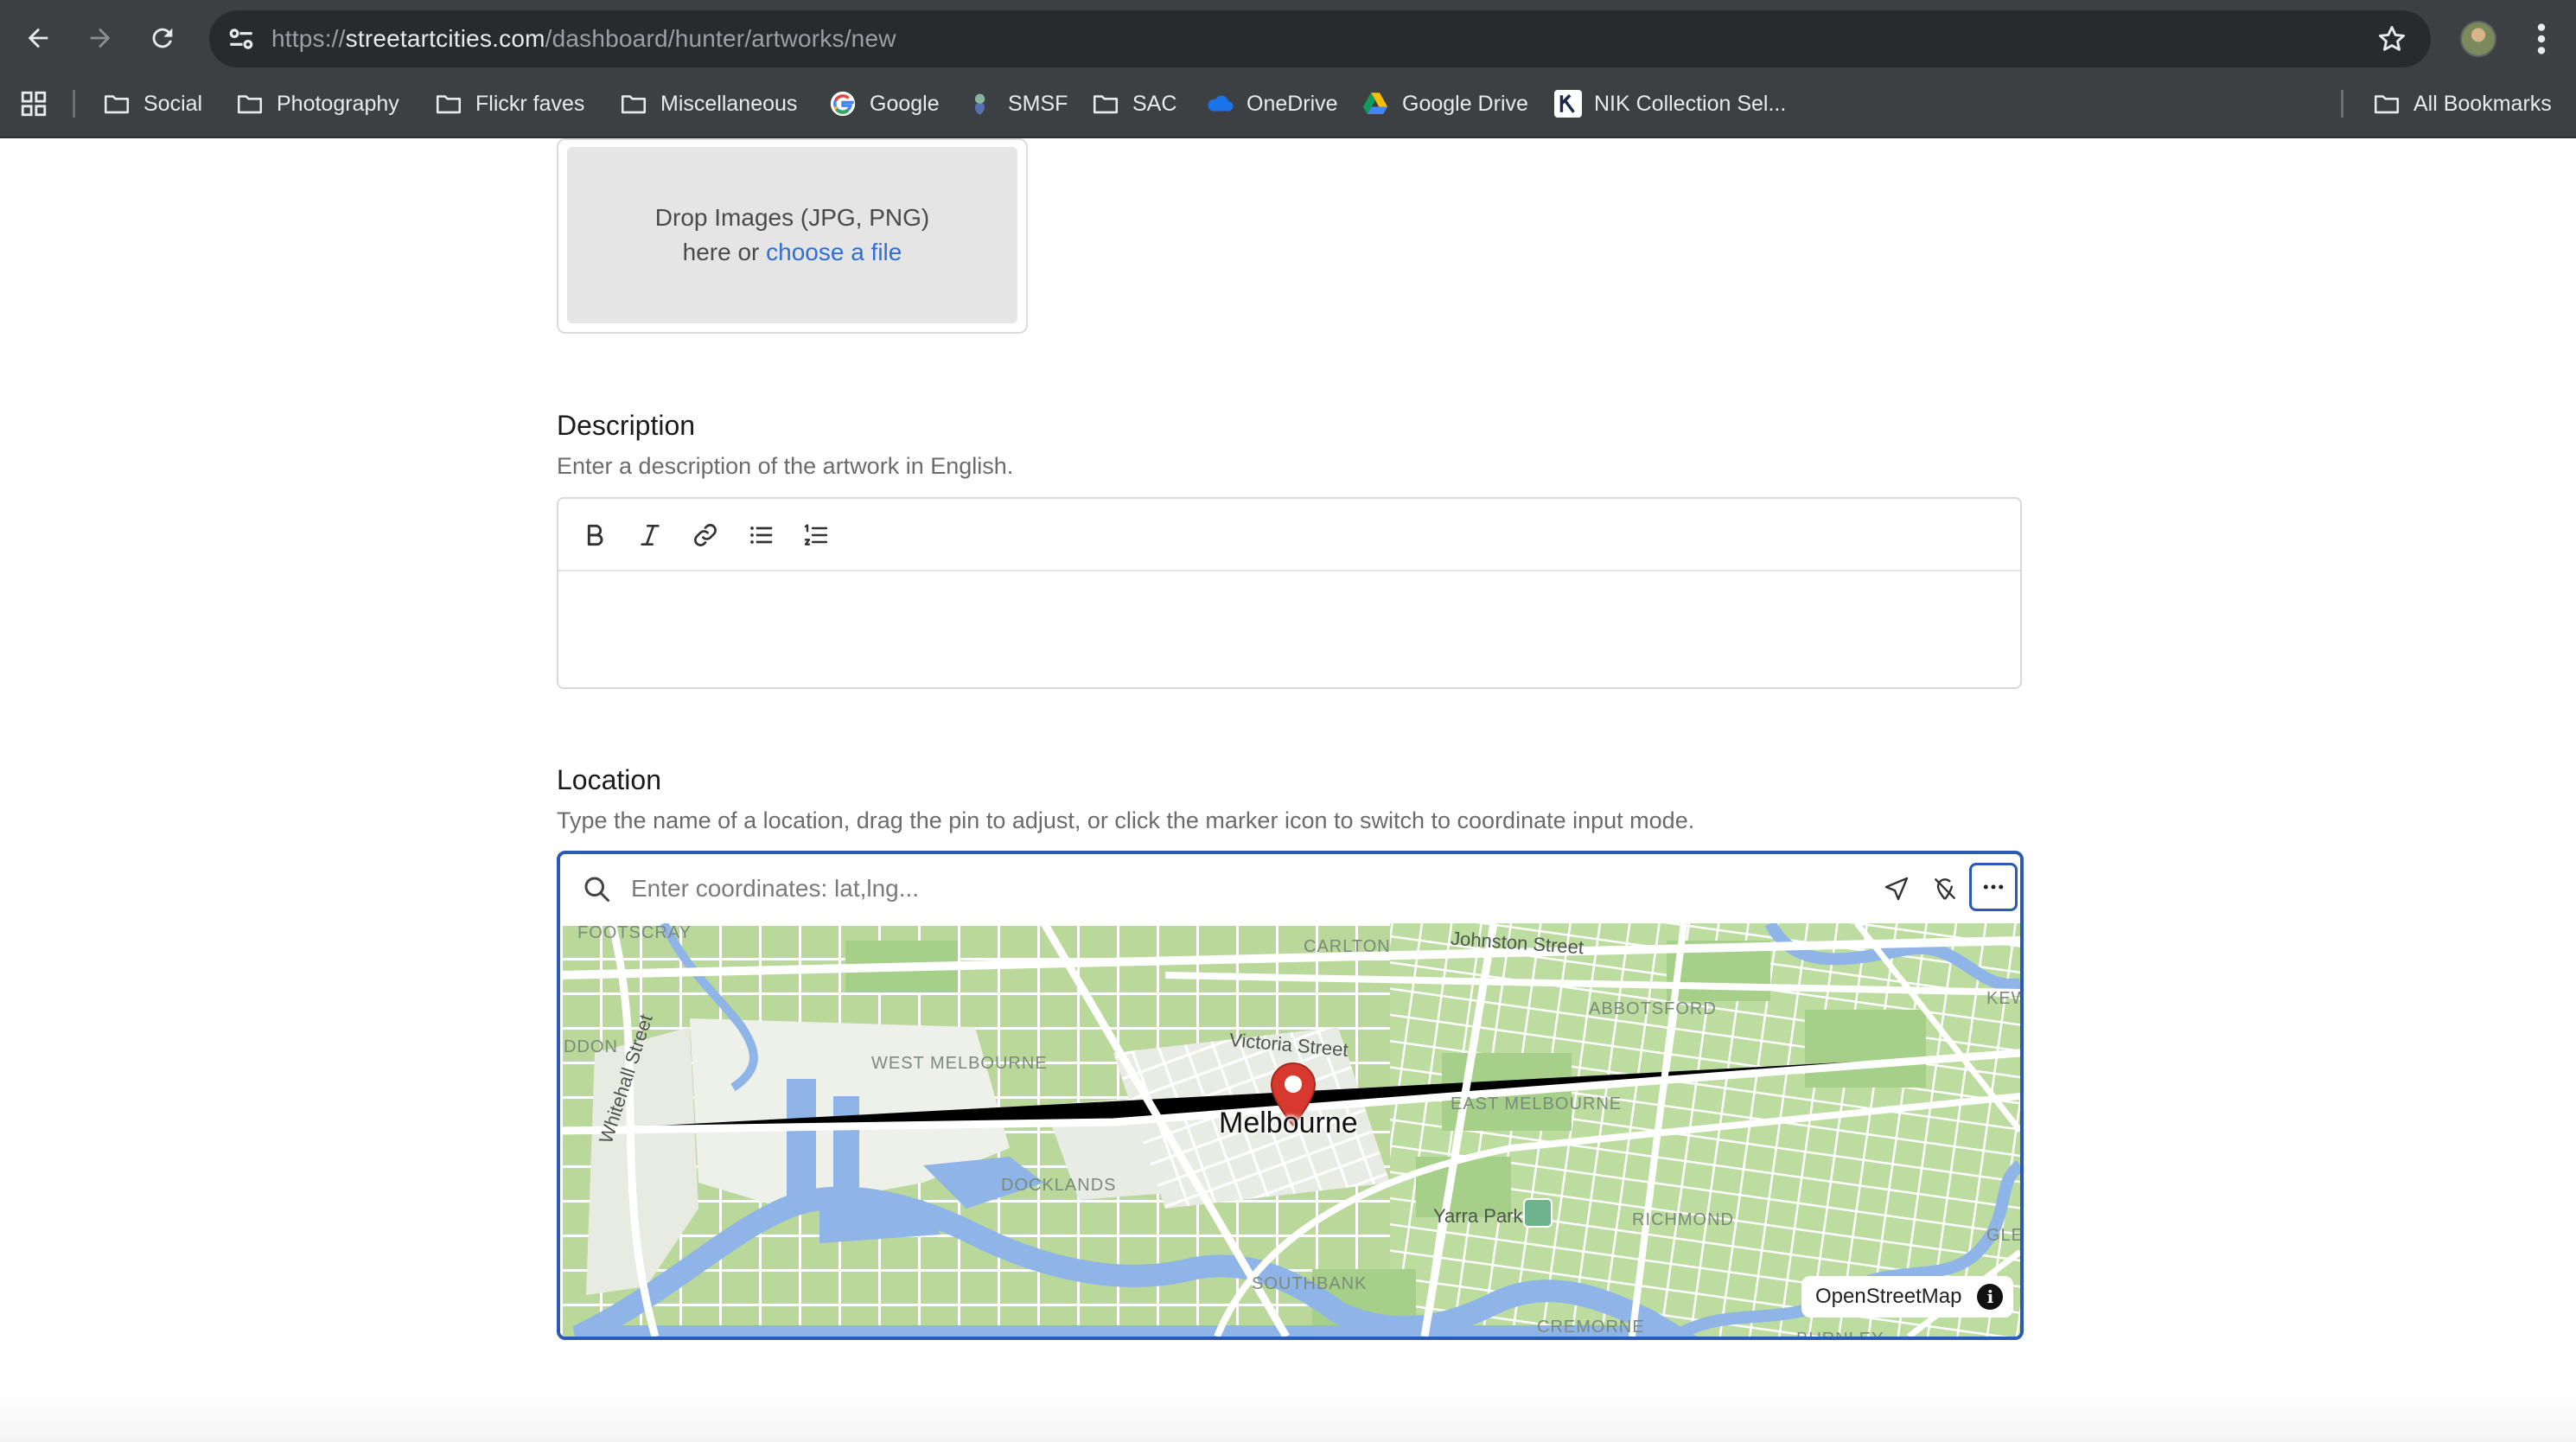 This screenshot has height=1442, width=2576. Describe the element at coordinates (1591, 1327) in the screenshot. I see `map-area-label: CREMORNE` at that location.